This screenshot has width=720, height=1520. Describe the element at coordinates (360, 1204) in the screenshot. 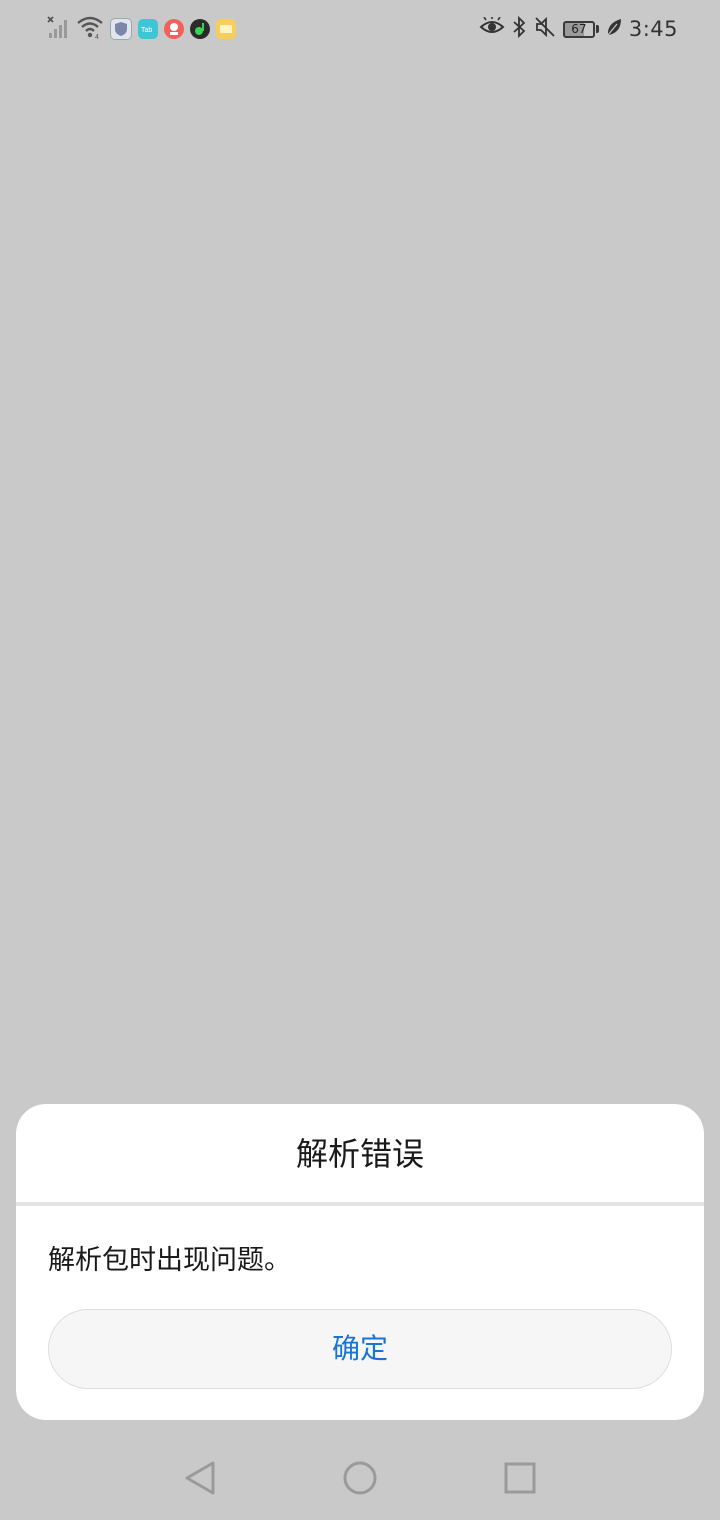

I see `dialog-divider` at that location.